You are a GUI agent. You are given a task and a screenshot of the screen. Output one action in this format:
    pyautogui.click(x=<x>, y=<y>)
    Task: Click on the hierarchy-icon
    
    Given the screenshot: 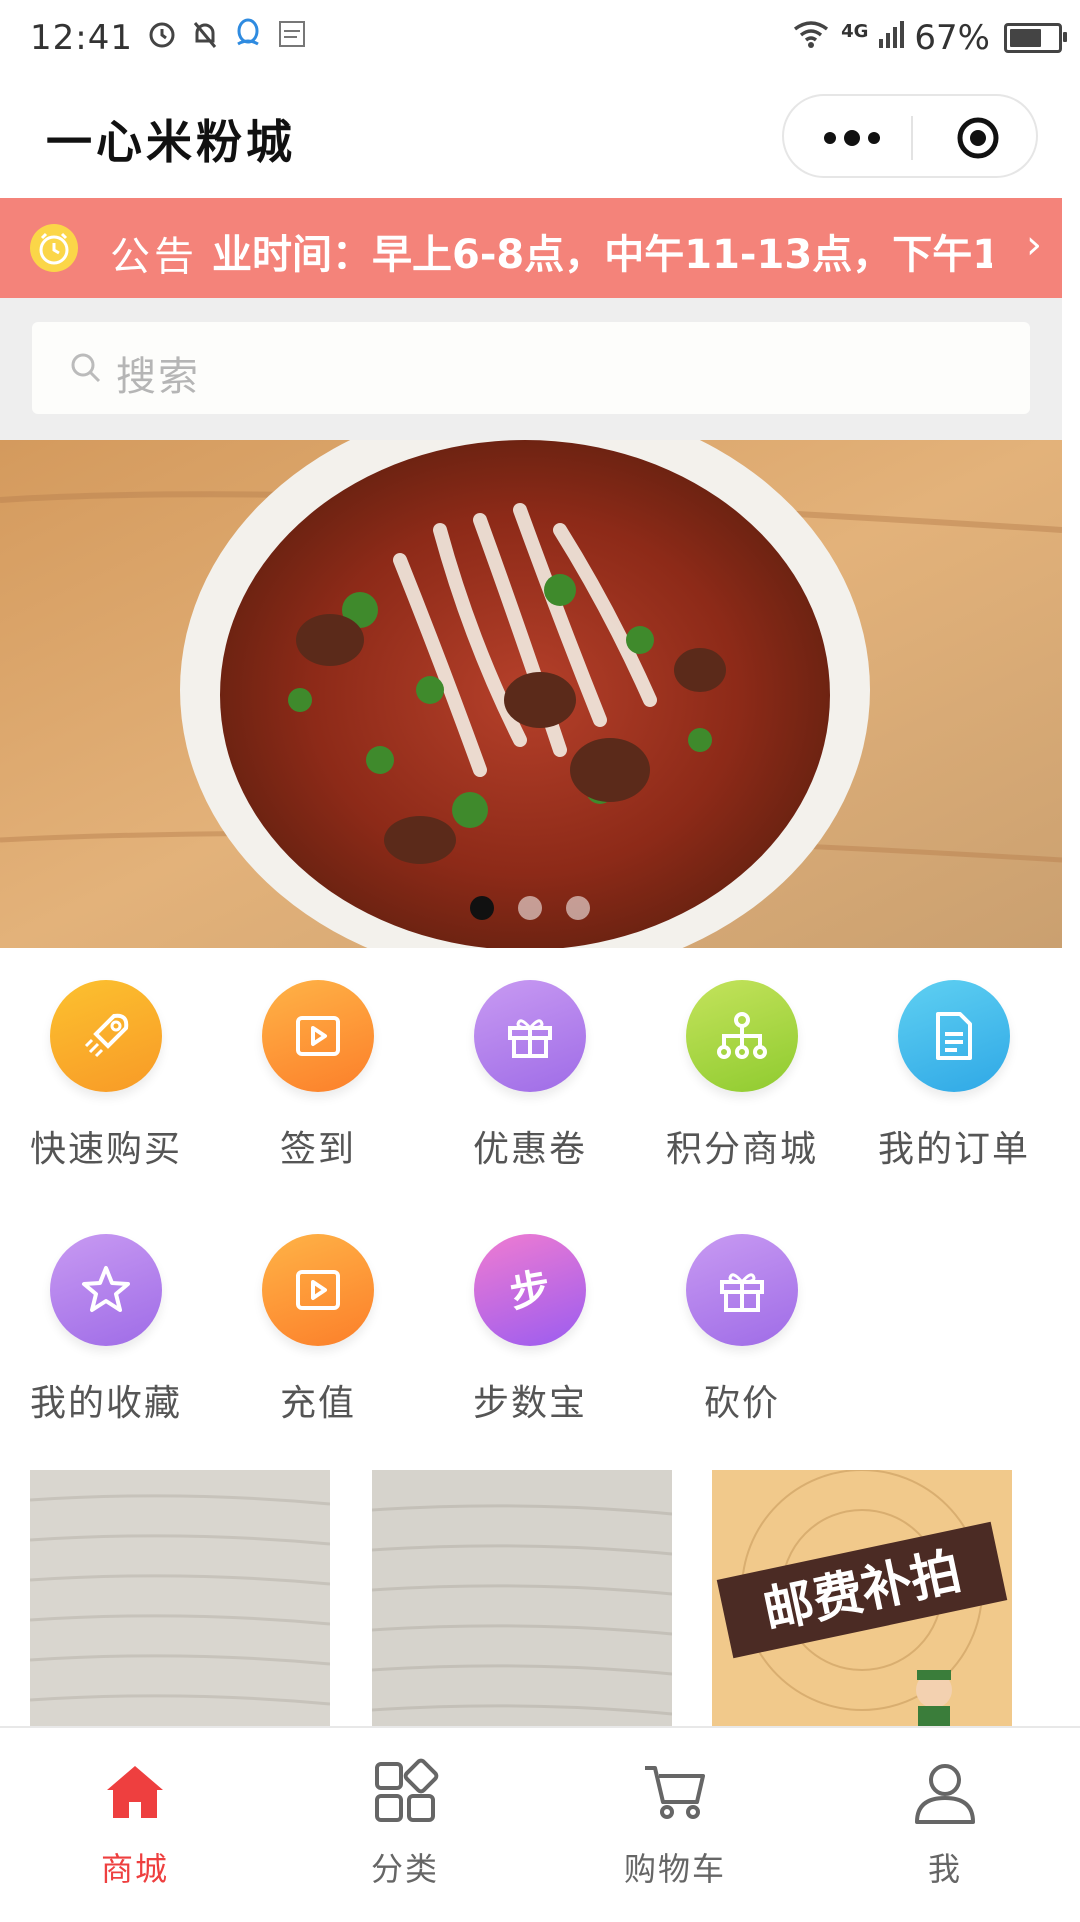 What is the action you would take?
    pyautogui.click(x=742, y=1036)
    